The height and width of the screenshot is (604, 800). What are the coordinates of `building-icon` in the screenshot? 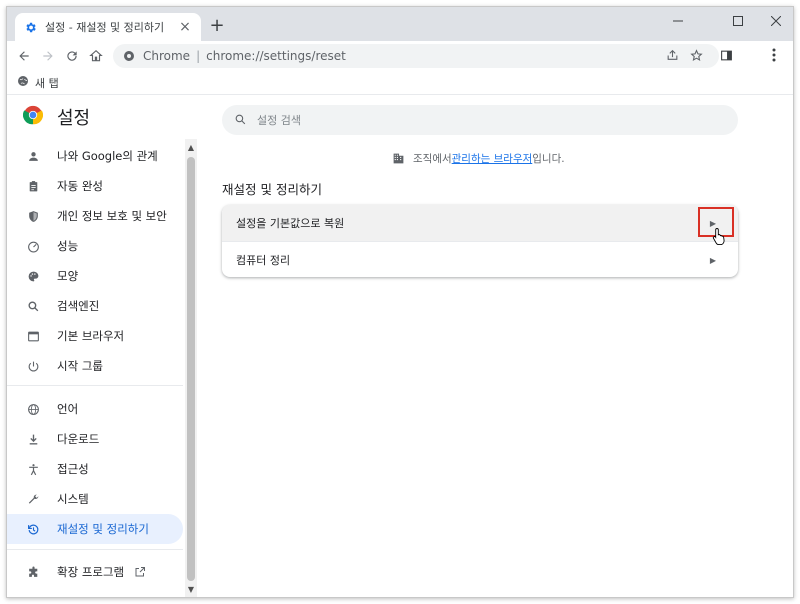 It's located at (398, 158).